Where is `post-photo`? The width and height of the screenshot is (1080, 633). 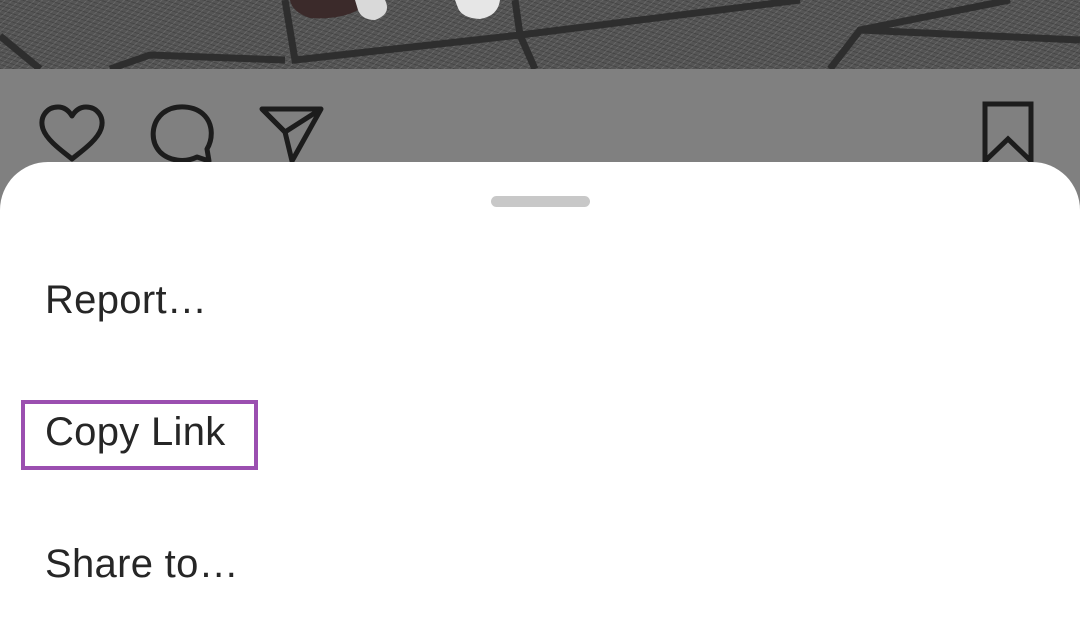 post-photo is located at coordinates (540, 34).